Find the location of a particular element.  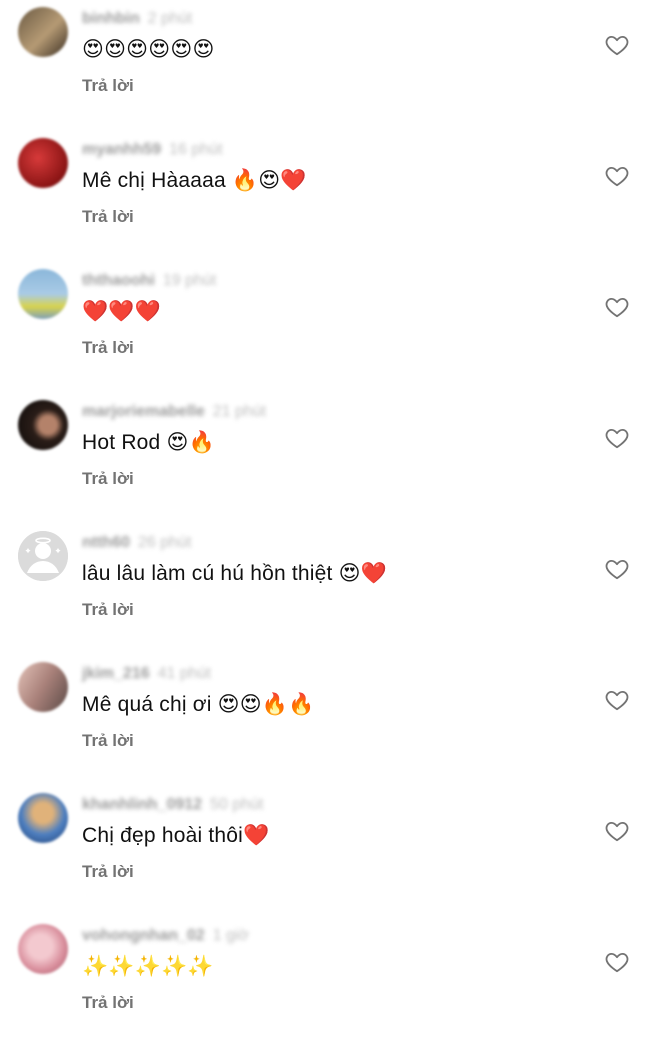

comment-meta: vohongnhan_02 1 giờ is located at coordinates (165, 936).